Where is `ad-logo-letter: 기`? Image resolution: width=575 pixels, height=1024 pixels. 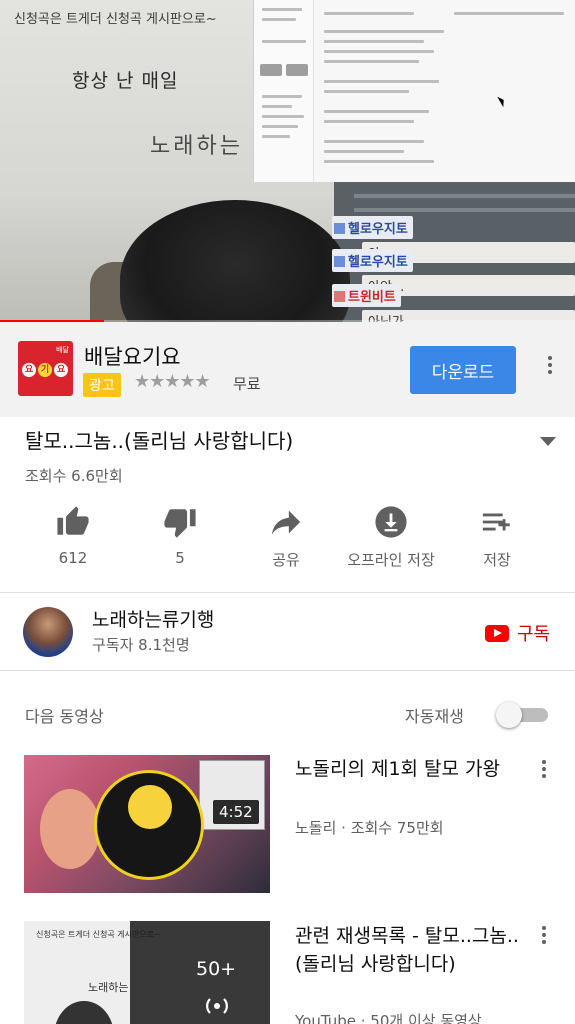
ad-logo-letter: 기 is located at coordinates (45, 370).